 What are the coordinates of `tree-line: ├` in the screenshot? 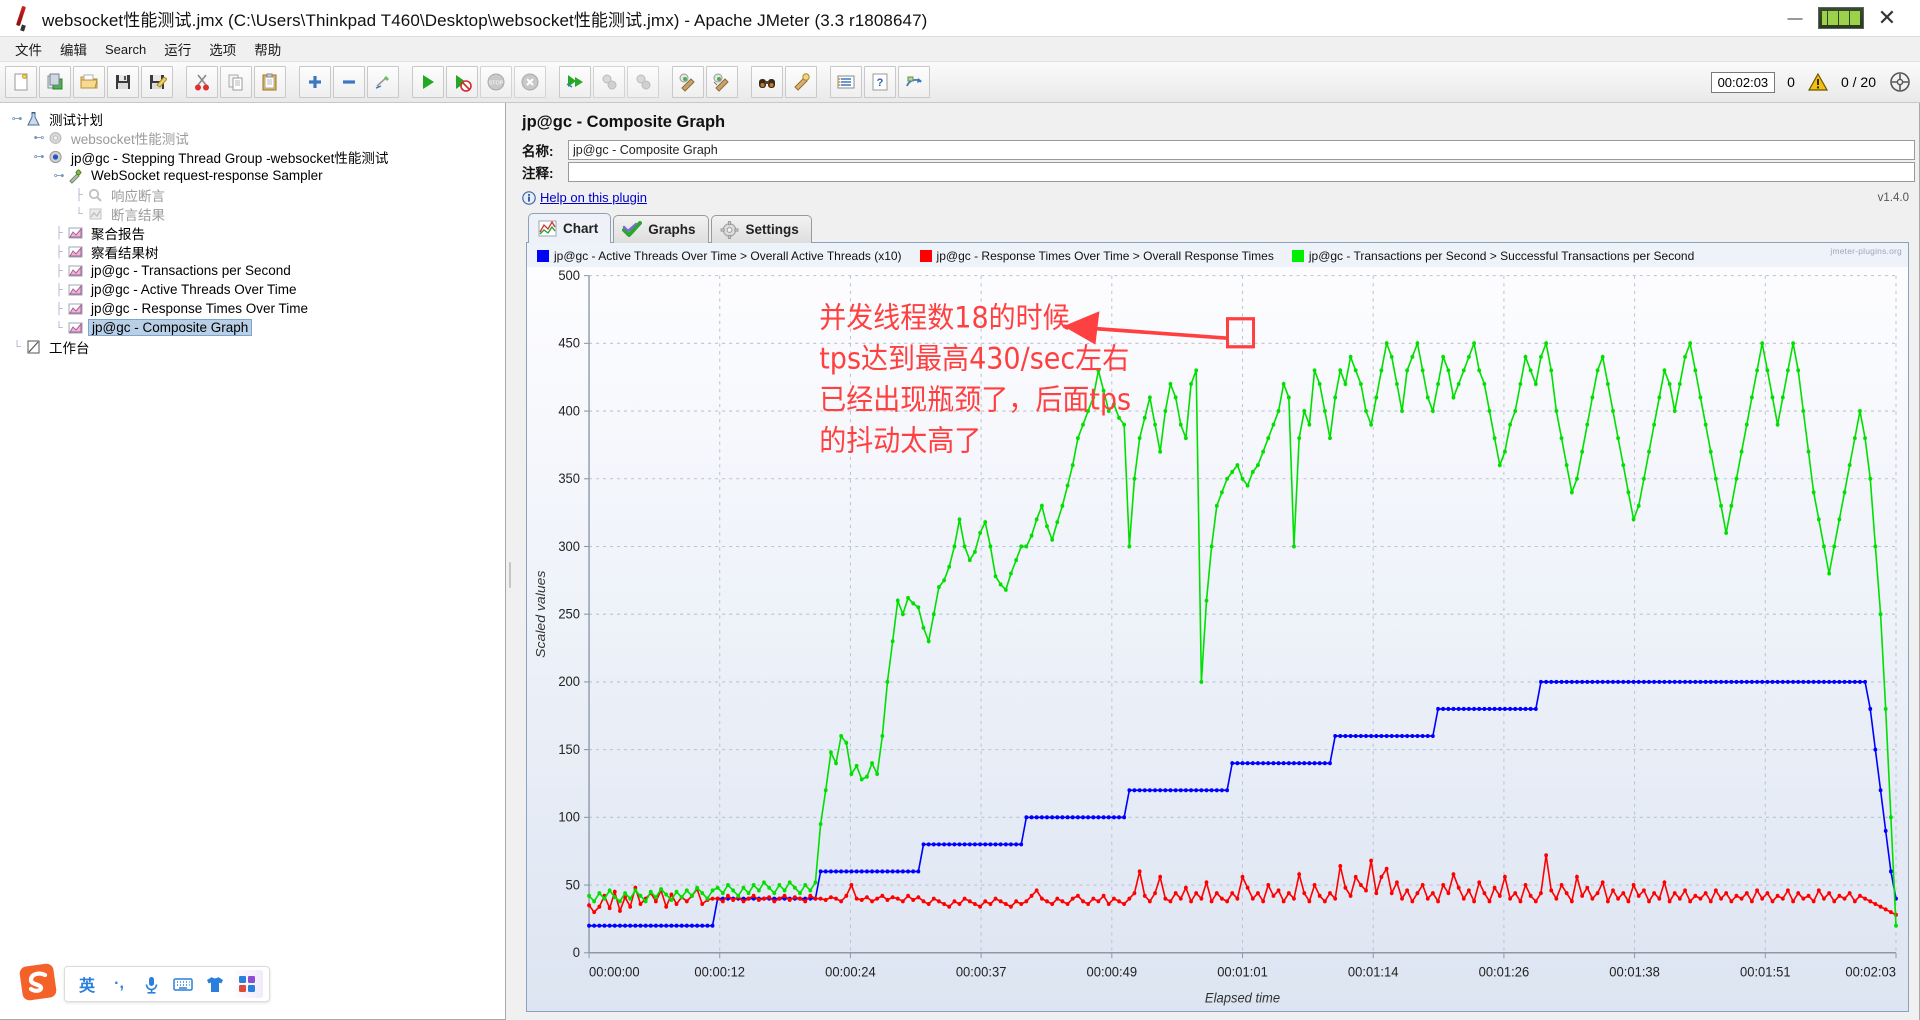 It's located at (59, 289).